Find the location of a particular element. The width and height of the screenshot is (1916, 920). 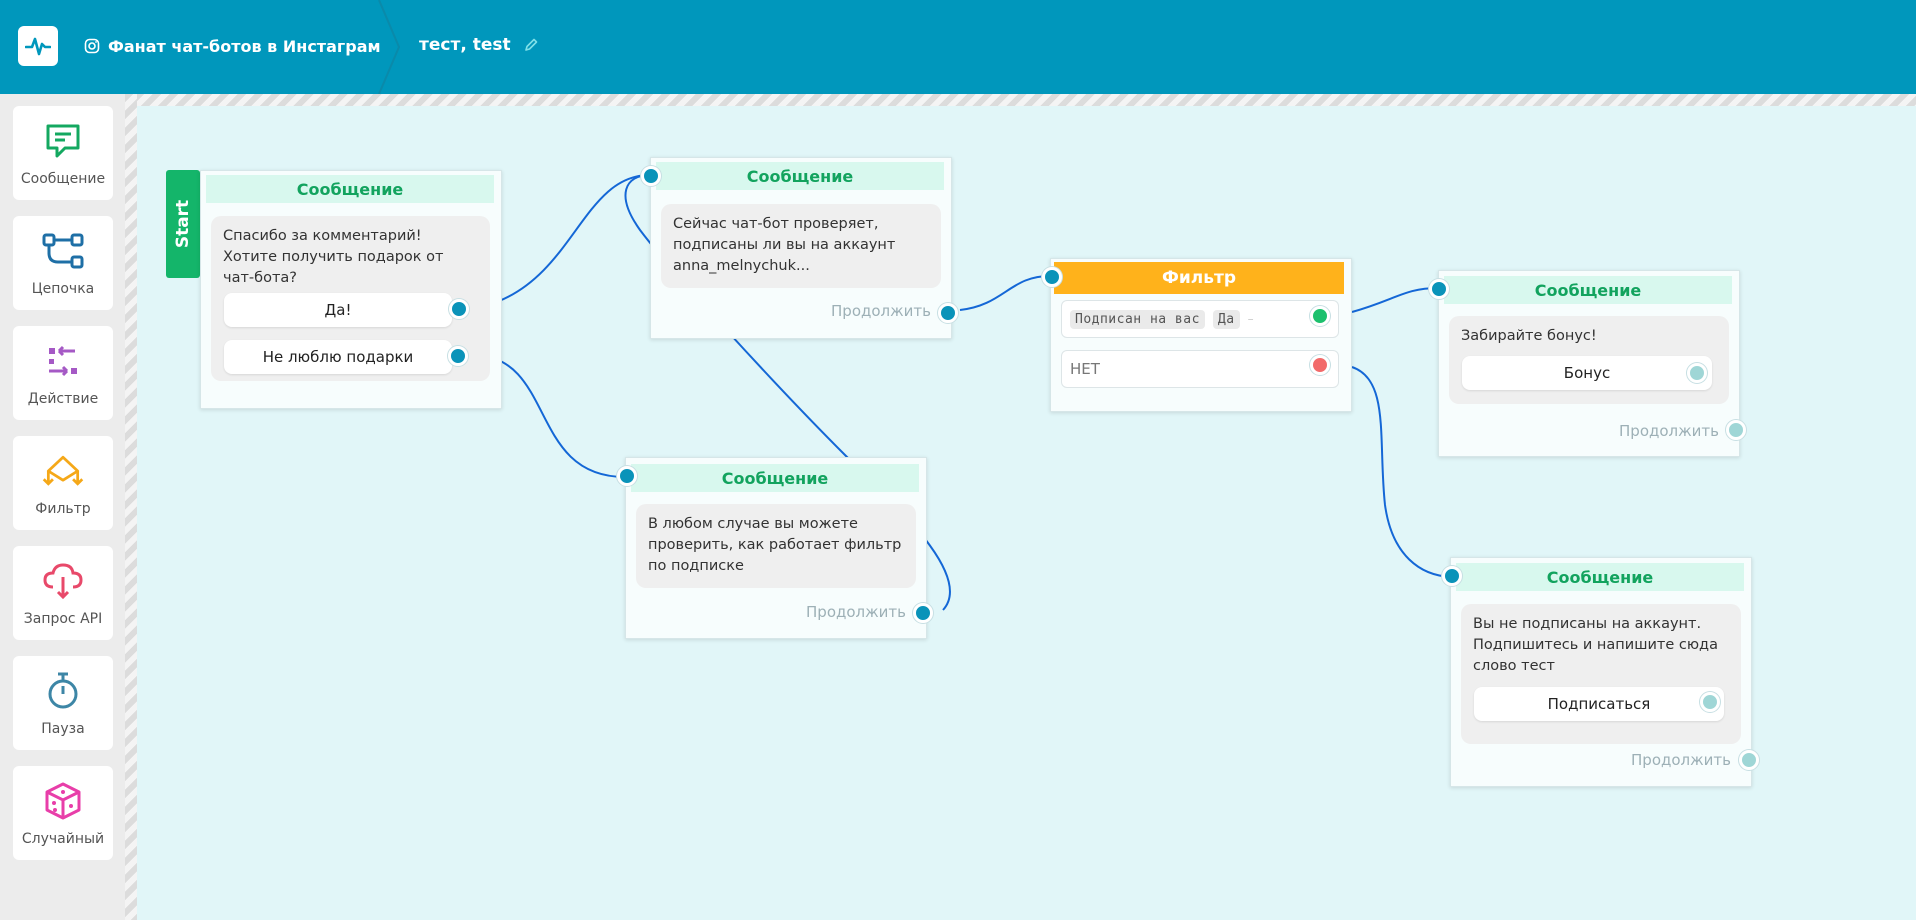

condition-field: Подписан на вас is located at coordinates (1137, 319).